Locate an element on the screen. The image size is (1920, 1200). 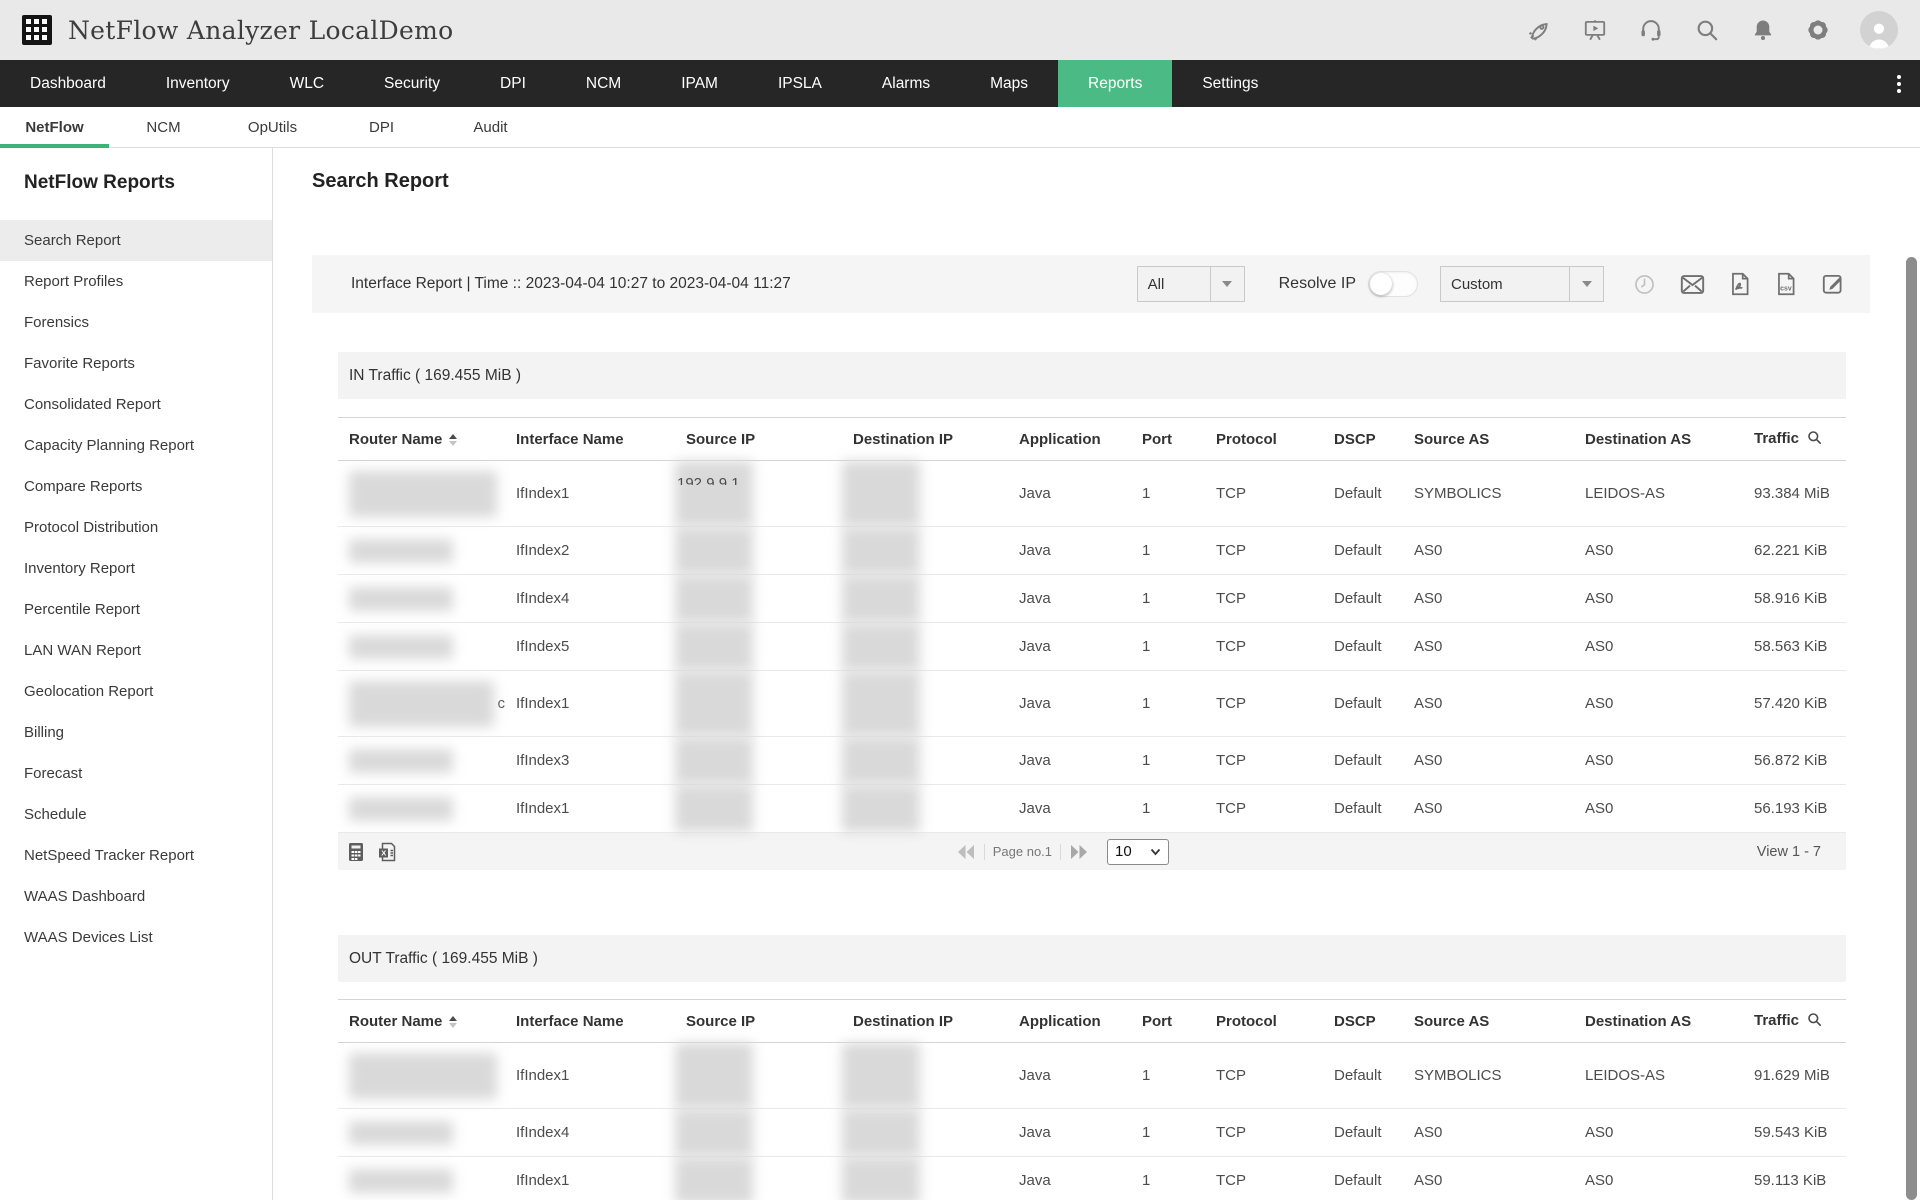
cell-protocol: TCP is located at coordinates (1264, 1132).